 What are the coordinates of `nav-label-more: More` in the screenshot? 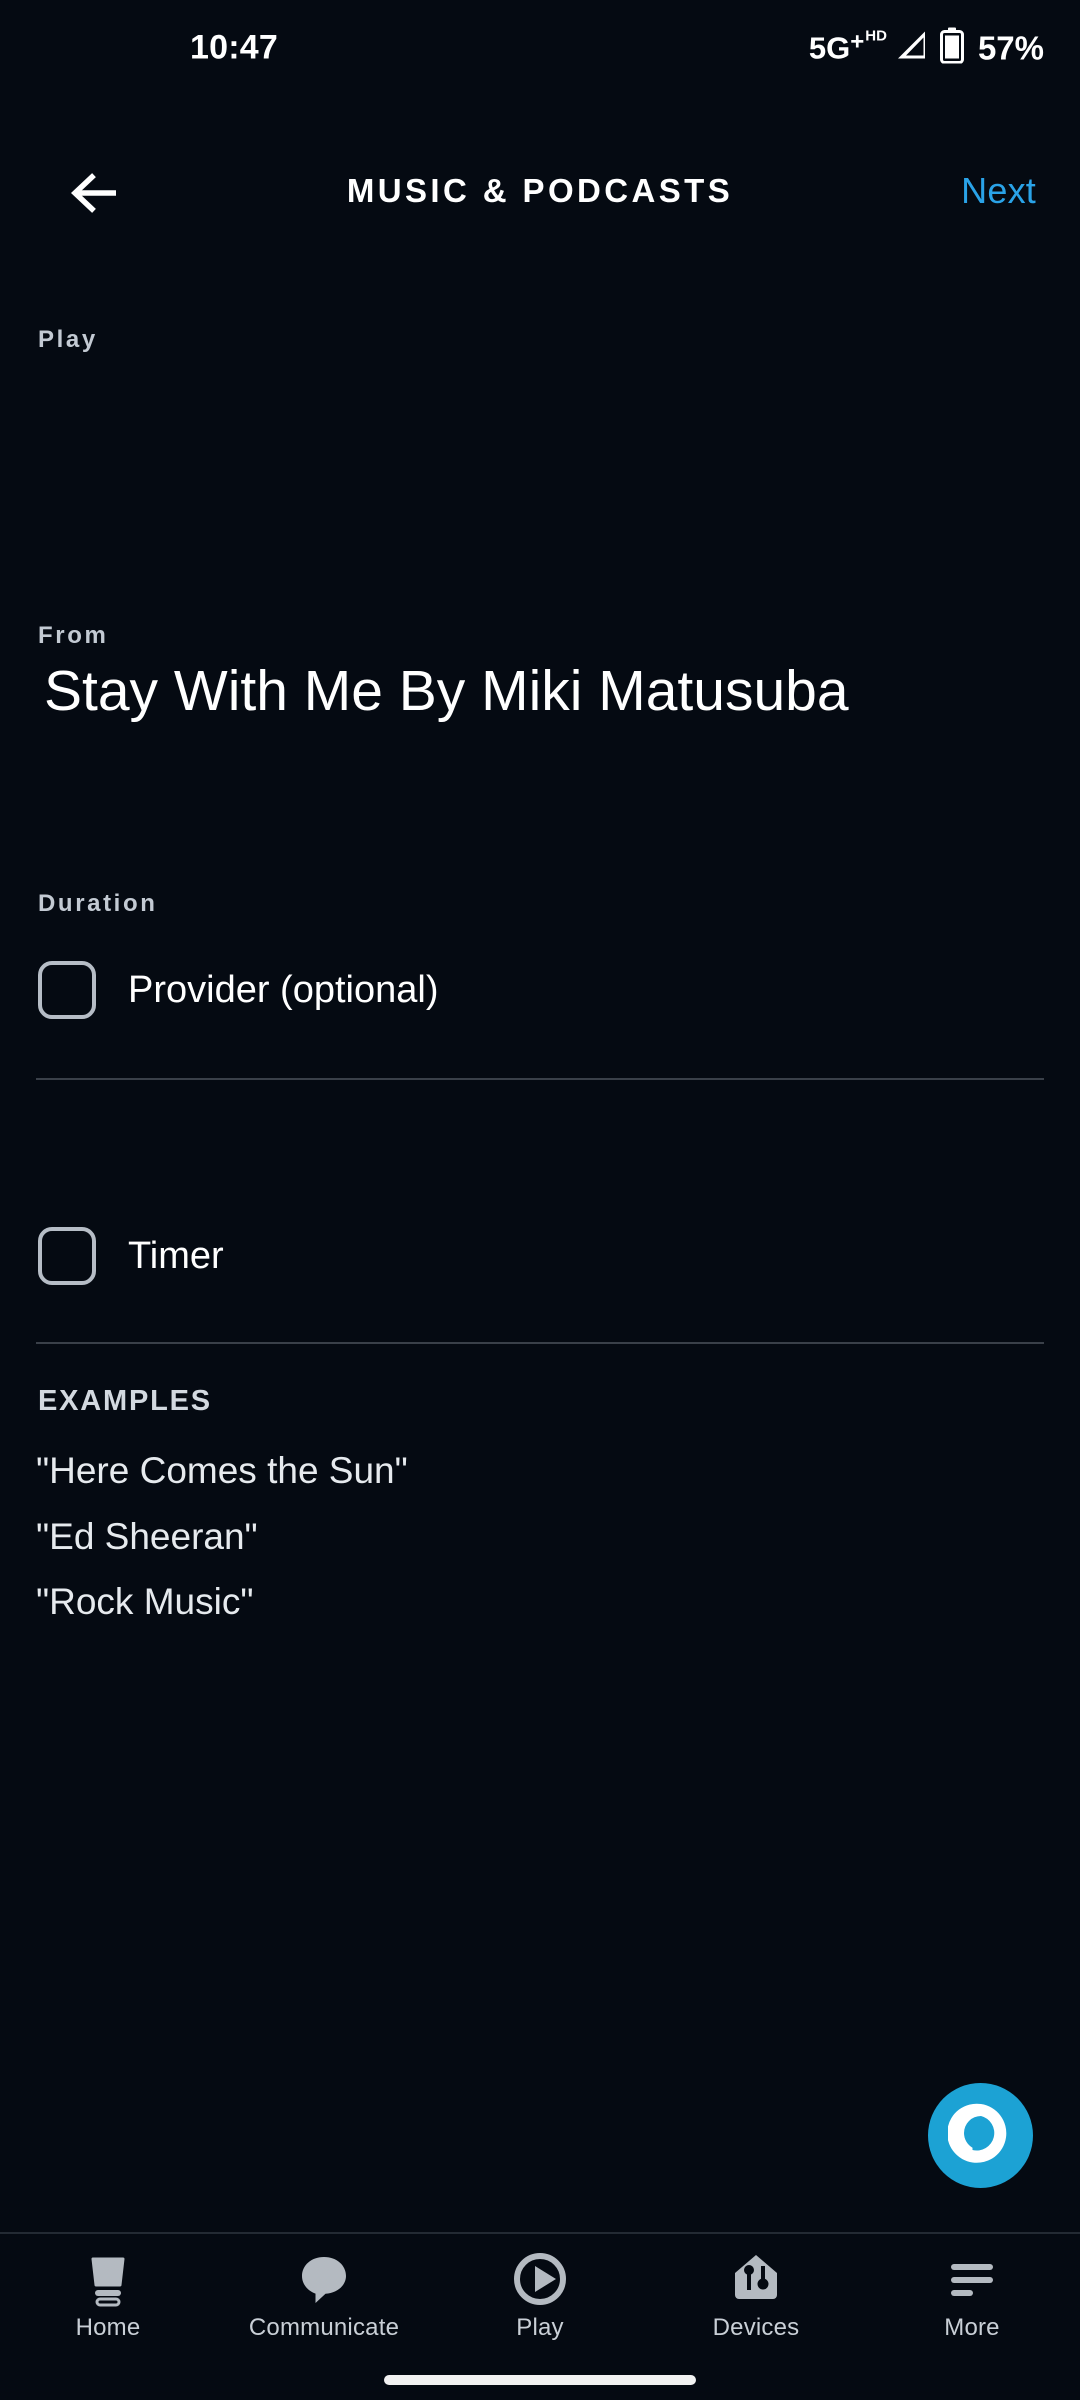 It's located at (972, 2327).